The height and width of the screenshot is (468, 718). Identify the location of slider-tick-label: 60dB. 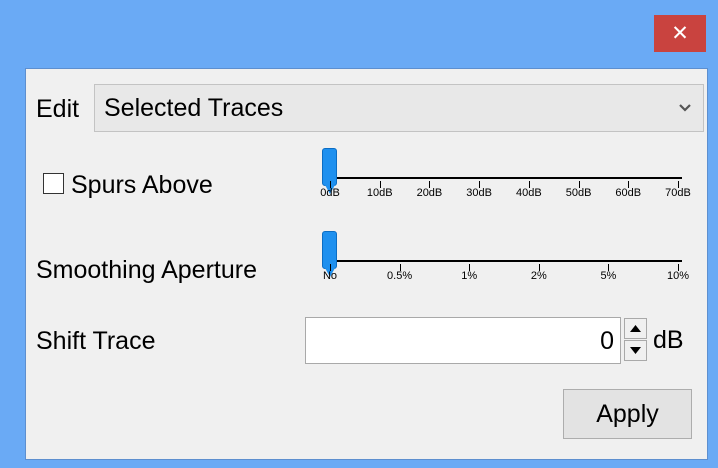
(628, 193).